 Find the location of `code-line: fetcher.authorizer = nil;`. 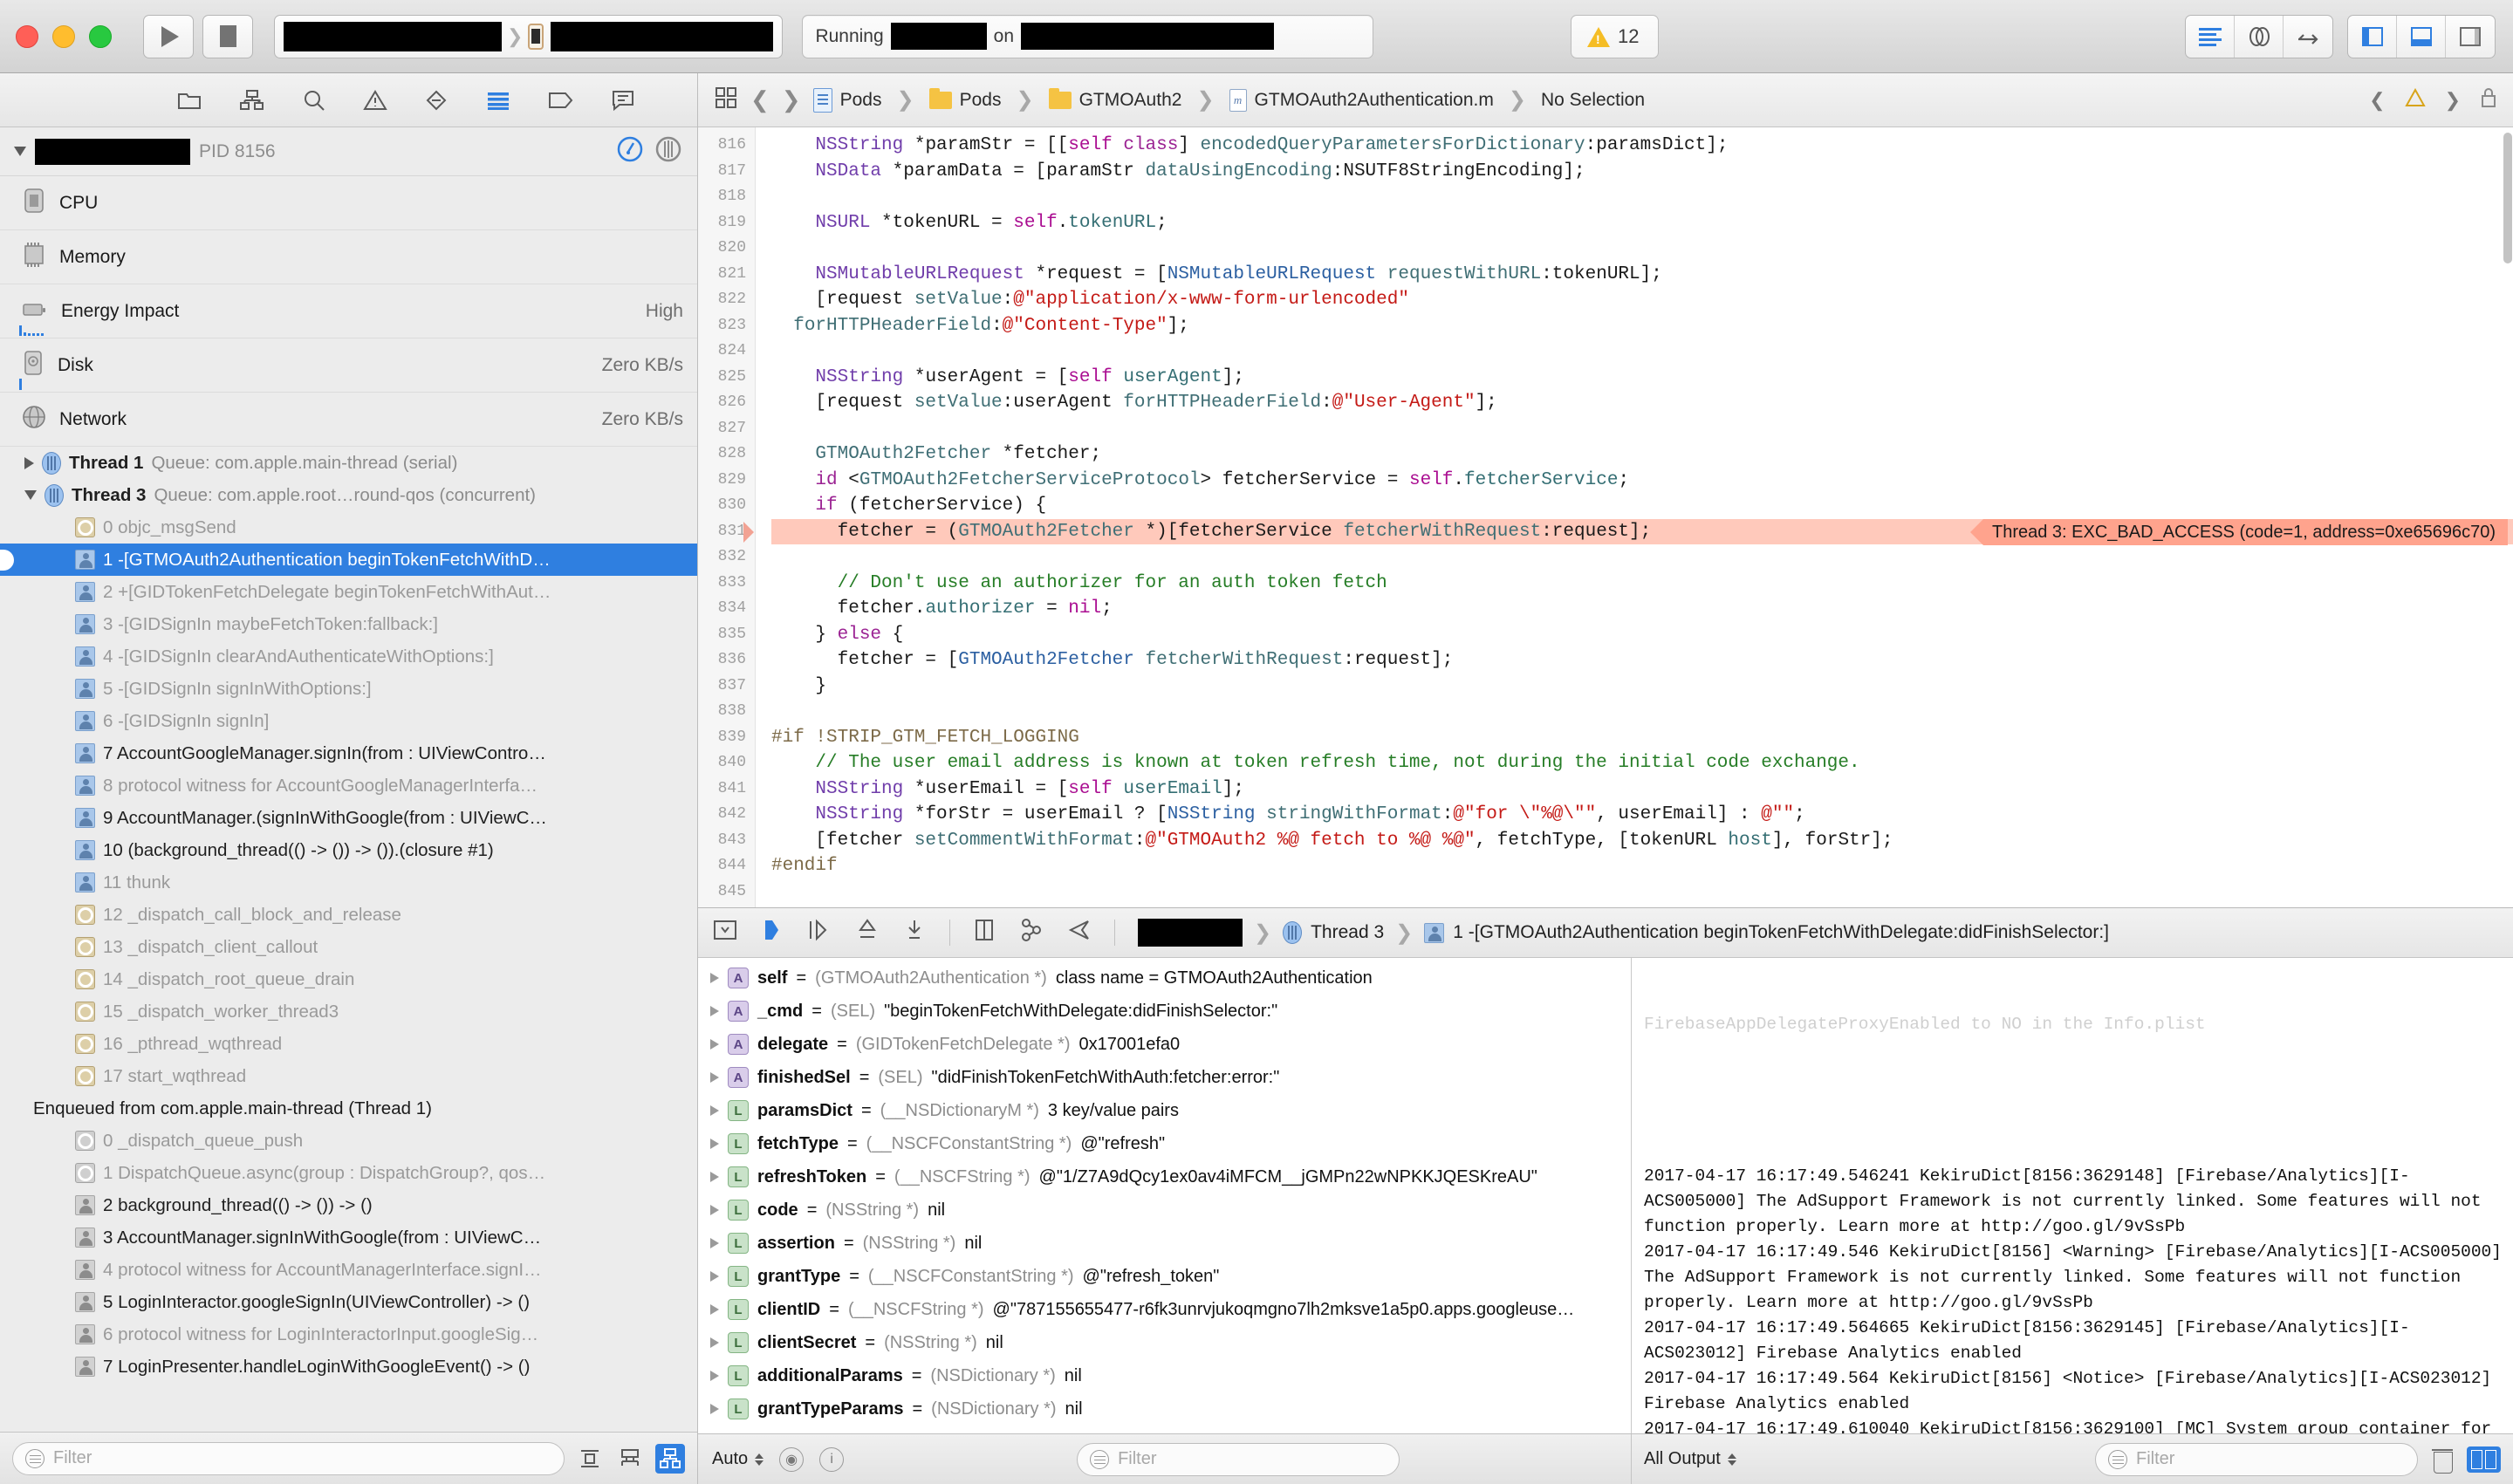

code-line: fetcher.authorizer = nil; is located at coordinates (1642, 609).